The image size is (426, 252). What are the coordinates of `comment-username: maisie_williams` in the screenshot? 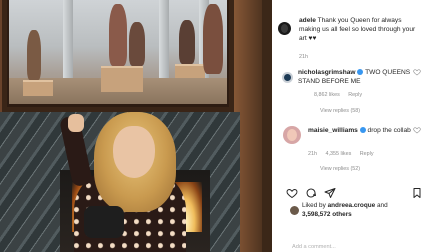 It's located at (333, 130).